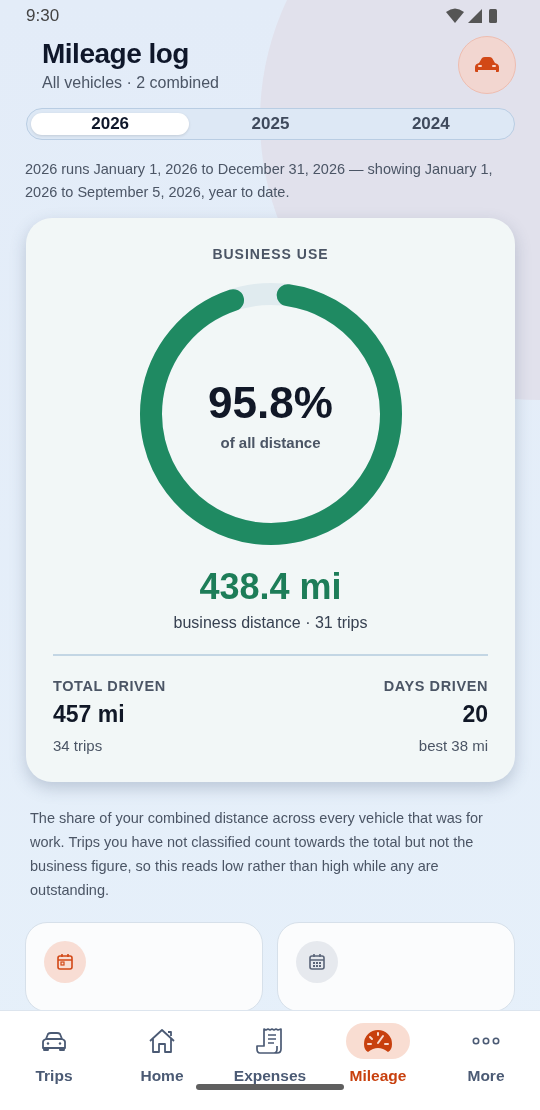  Describe the element at coordinates (43, 16) in the screenshot. I see `status-time: 9:30` at that location.